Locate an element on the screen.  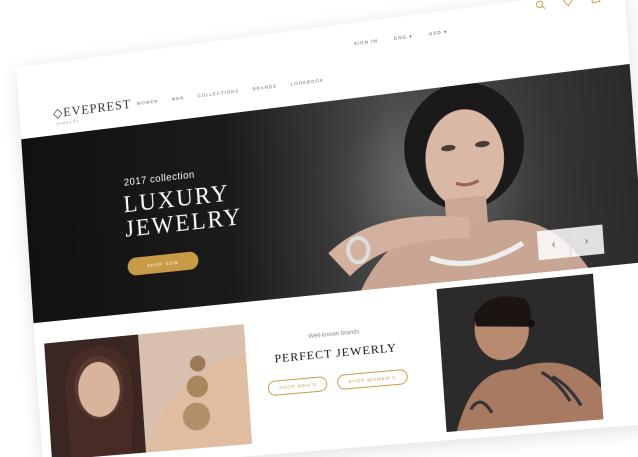
promo-women-image is located at coordinates (148, 390).